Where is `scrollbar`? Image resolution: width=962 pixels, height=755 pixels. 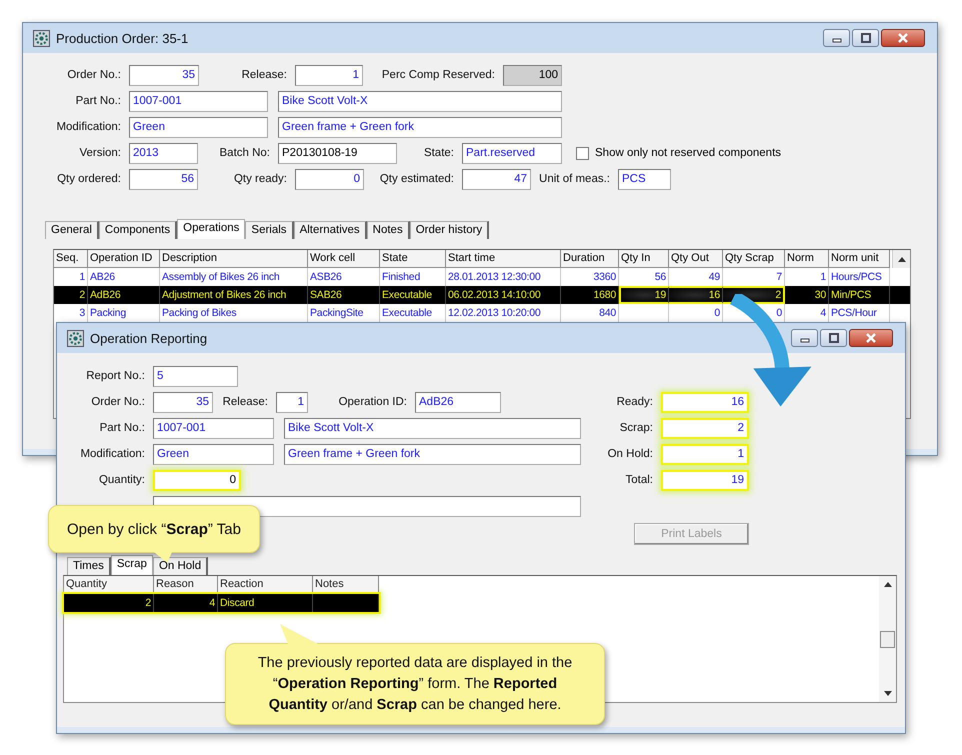
scrollbar is located at coordinates (887, 639).